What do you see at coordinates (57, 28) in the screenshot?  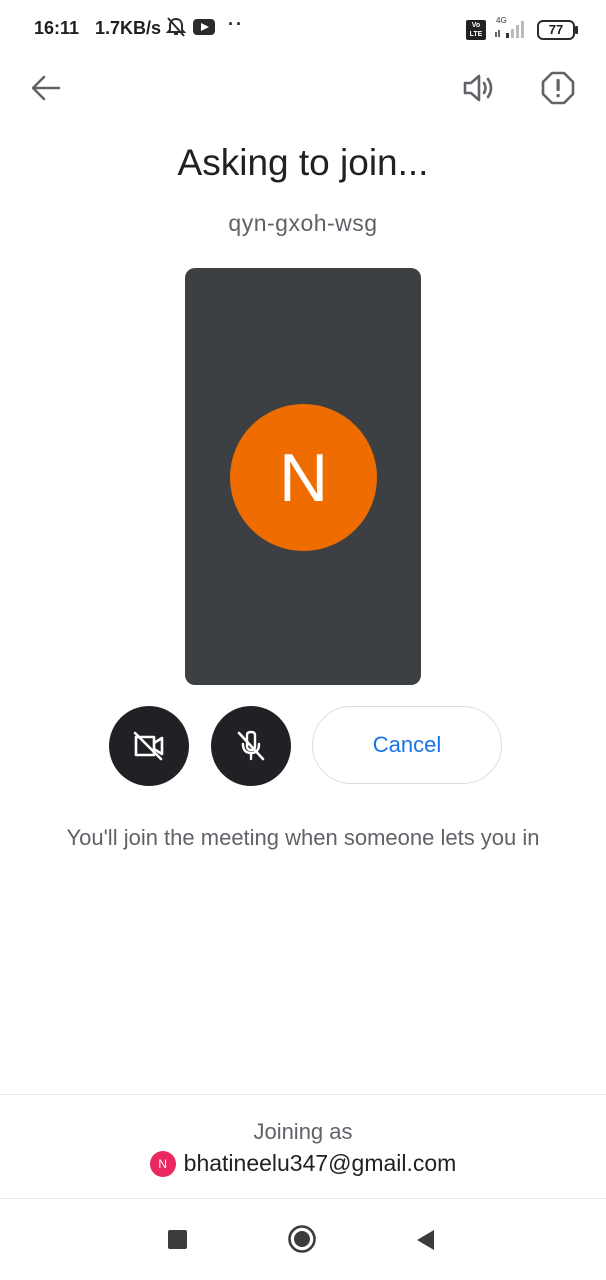 I see `status-time: 16:11` at bounding box center [57, 28].